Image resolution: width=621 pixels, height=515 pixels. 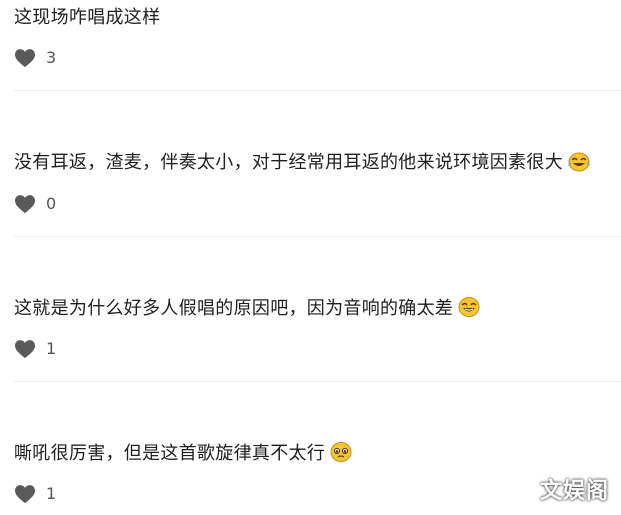 What do you see at coordinates (183, 453) in the screenshot?
I see `comment-text: 嘶吼很厉害，但是这首歌旋律真不太行` at bounding box center [183, 453].